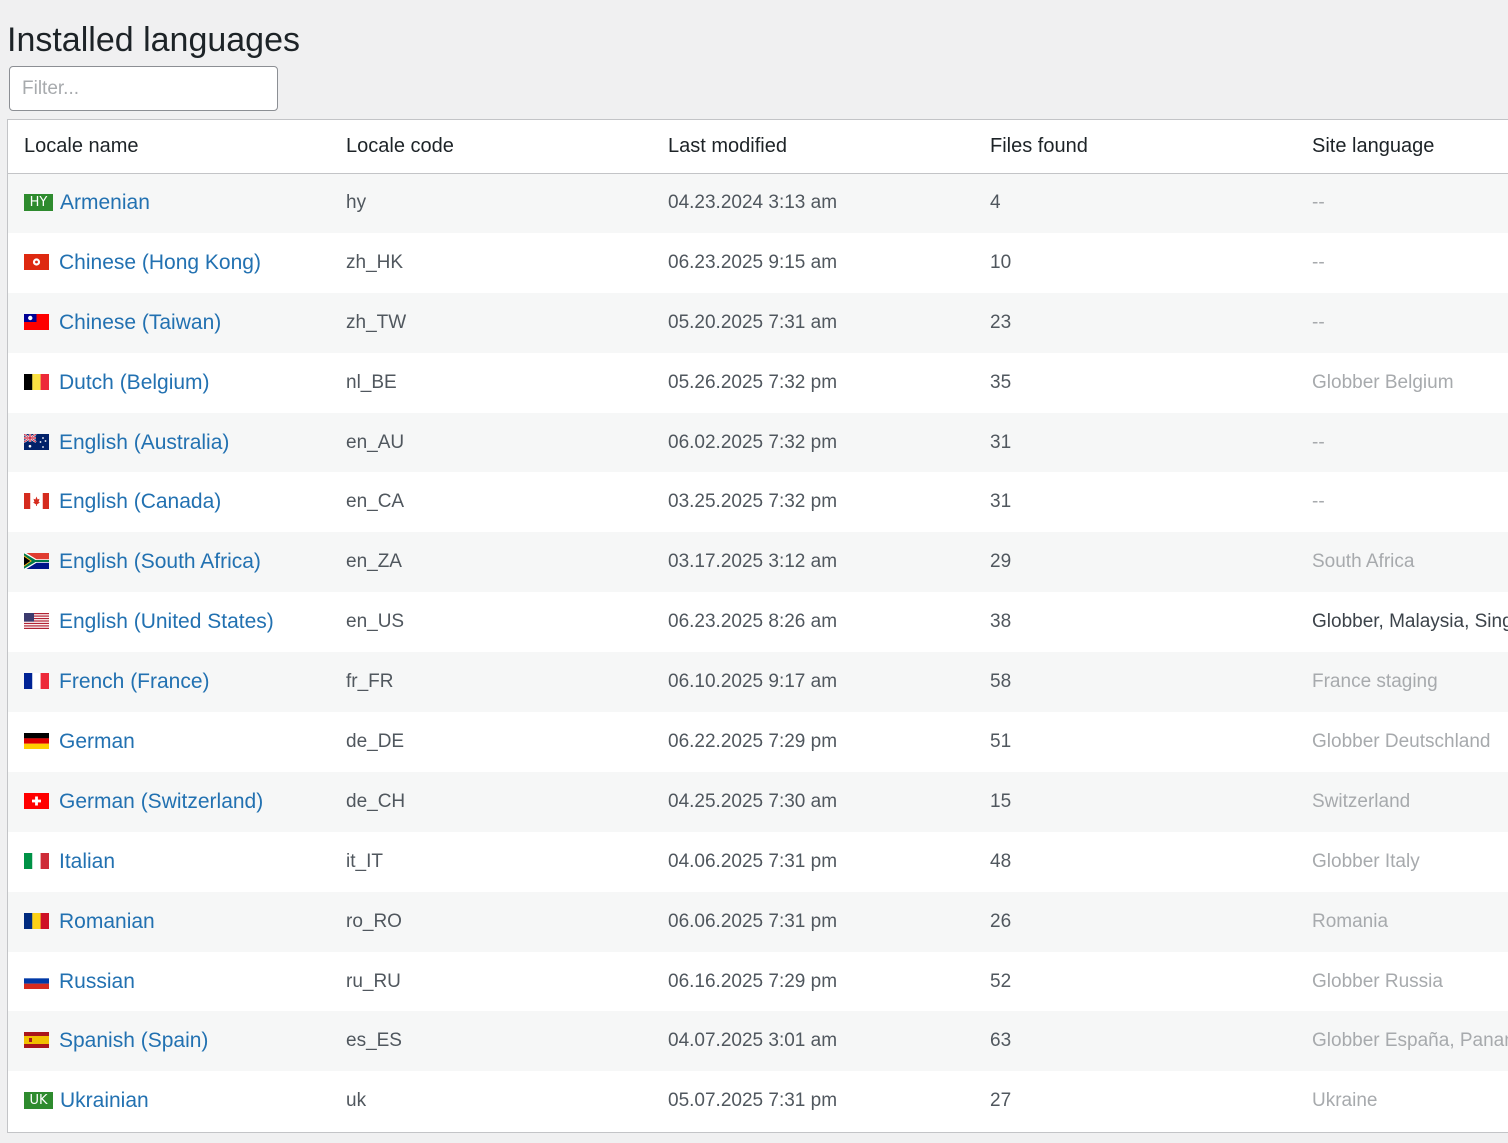  What do you see at coordinates (97, 981) in the screenshot?
I see `locale-link-russian: Russian` at bounding box center [97, 981].